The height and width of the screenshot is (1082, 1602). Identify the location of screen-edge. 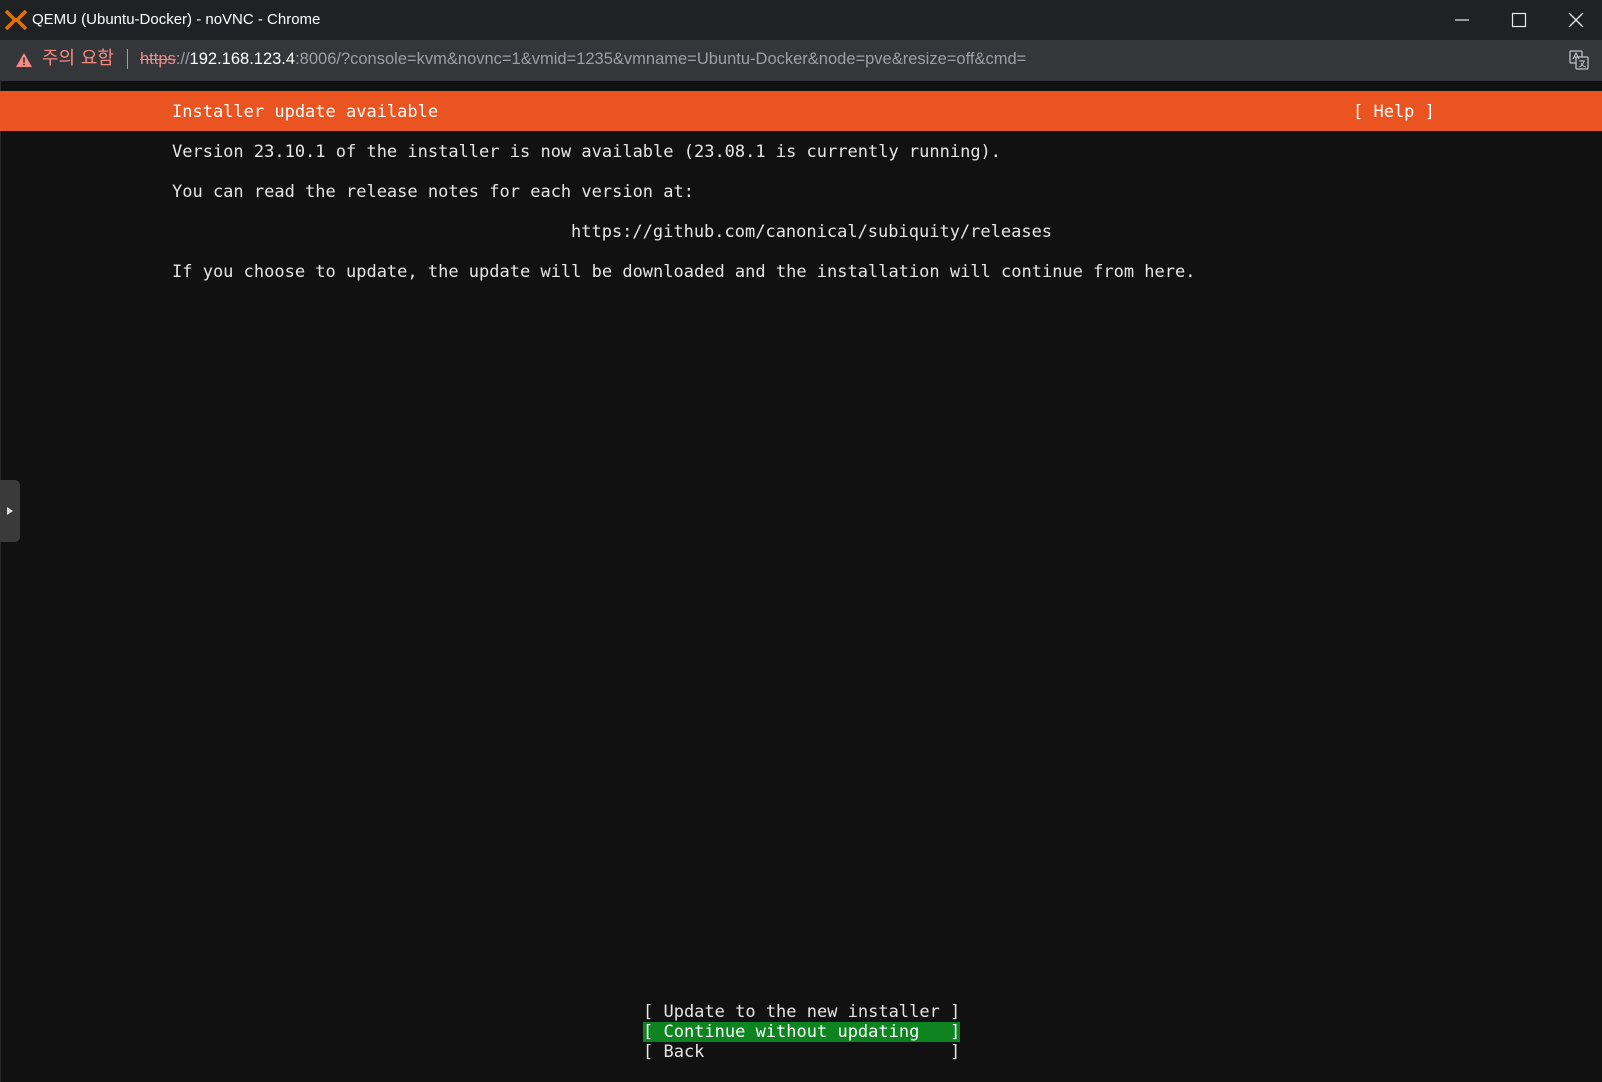
(0, 581).